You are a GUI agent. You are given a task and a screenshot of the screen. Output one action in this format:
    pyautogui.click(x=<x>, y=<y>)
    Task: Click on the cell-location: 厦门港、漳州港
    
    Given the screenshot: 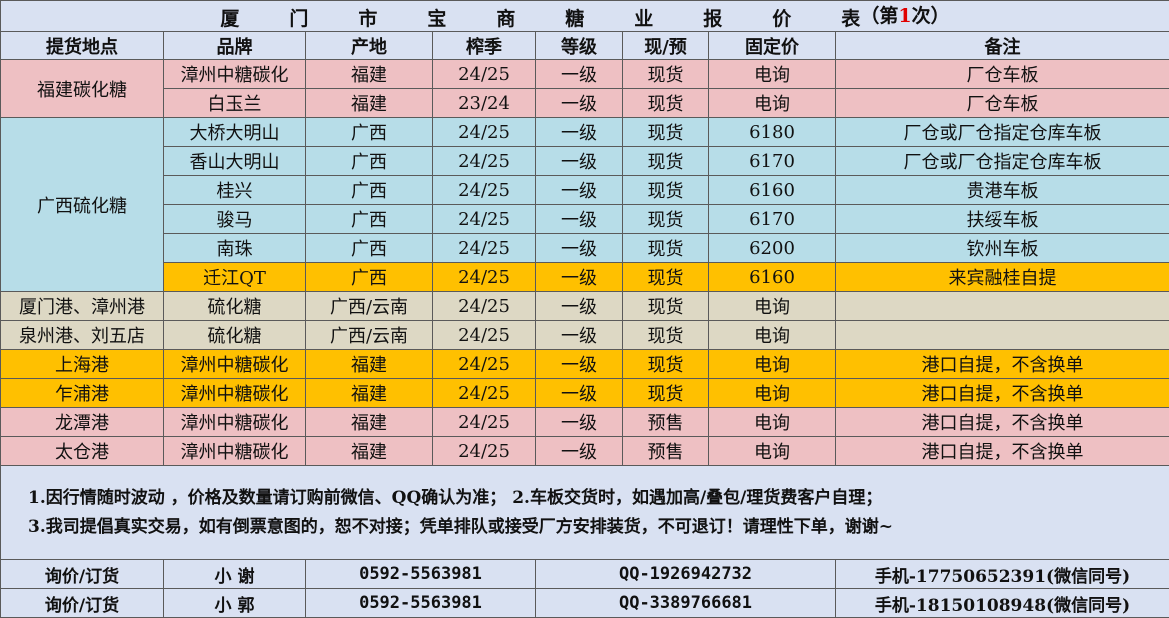 What is the action you would take?
    pyautogui.click(x=82, y=306)
    